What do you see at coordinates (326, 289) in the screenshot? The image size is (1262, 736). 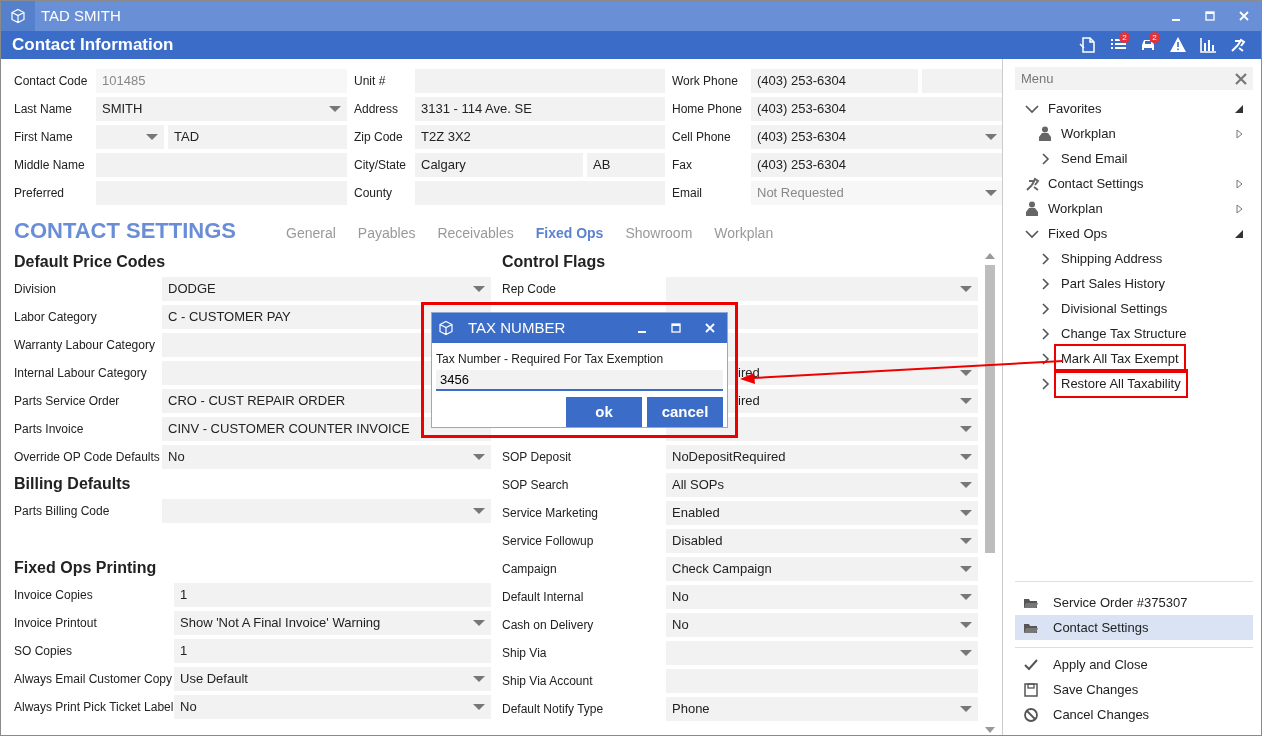 I see `dropdown-field: DODGE` at bounding box center [326, 289].